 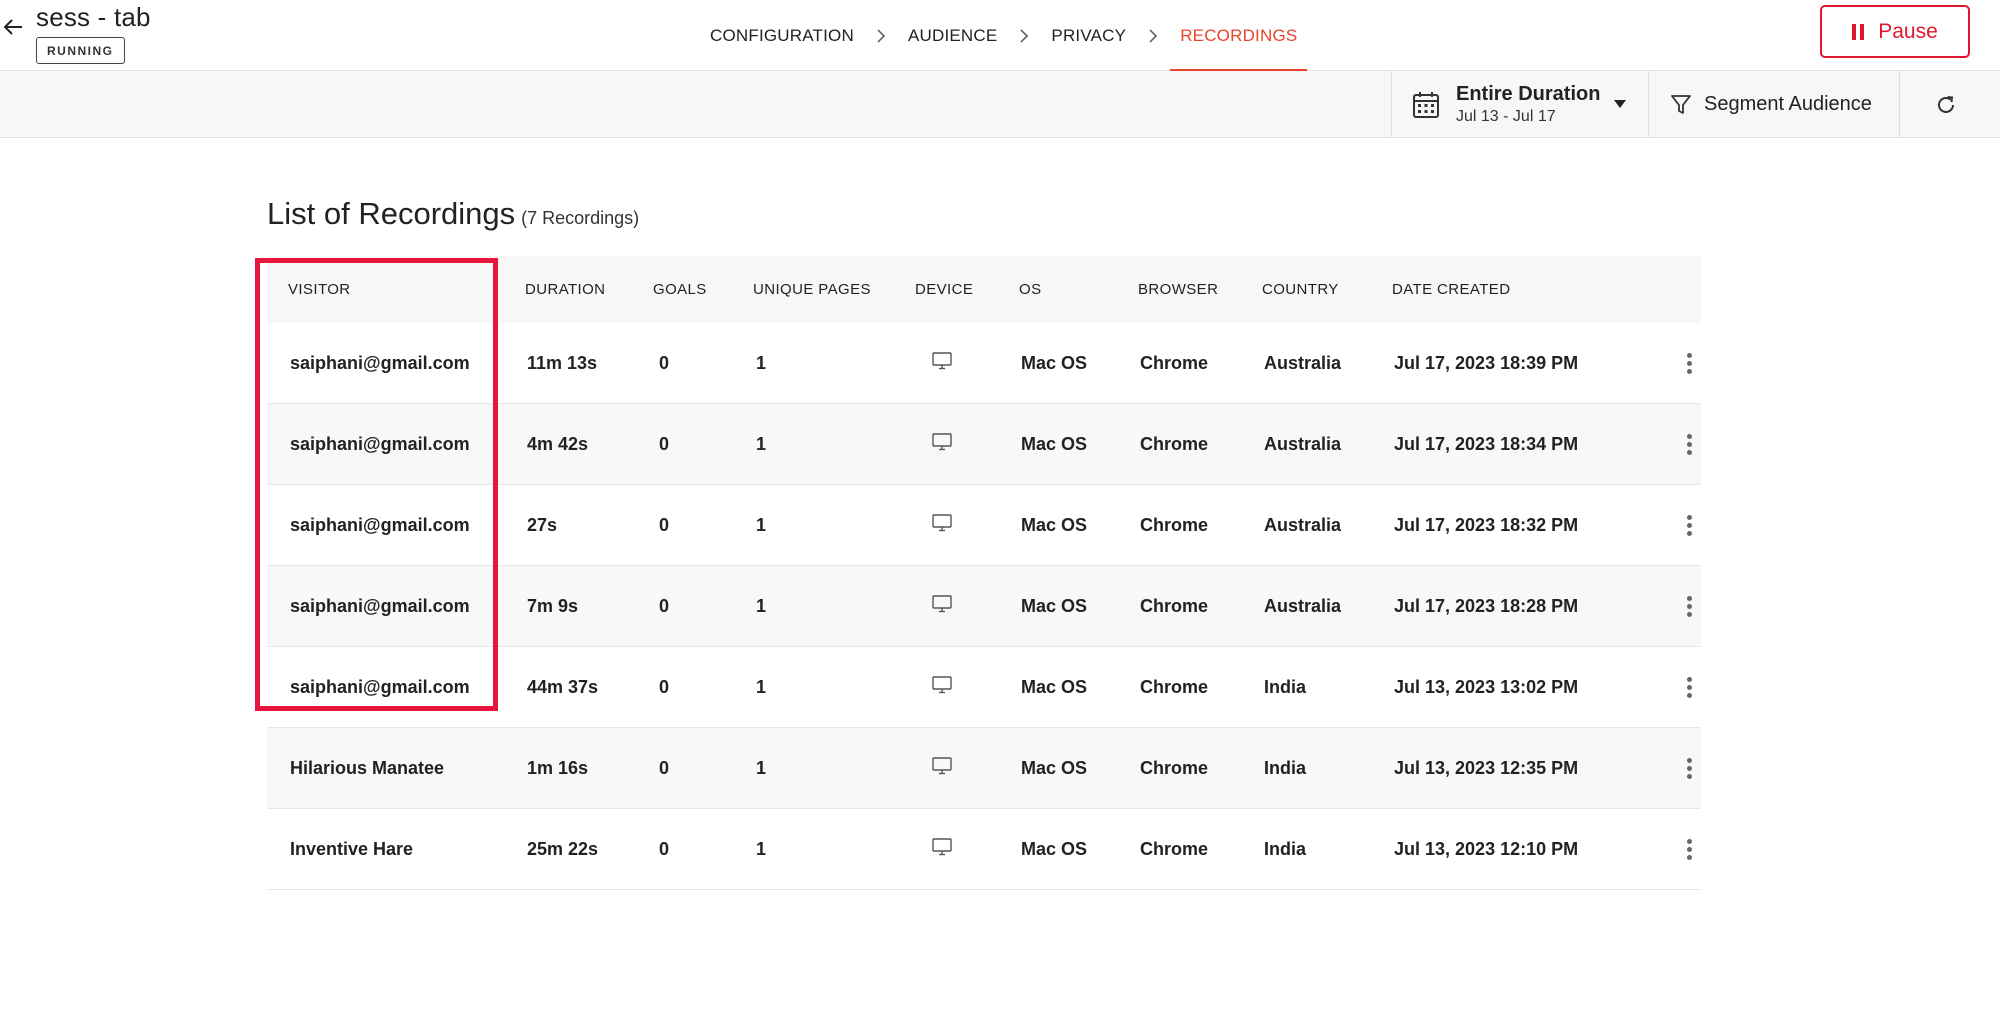 What do you see at coordinates (558, 767) in the screenshot?
I see `cell-duration: 1m 16s` at bounding box center [558, 767].